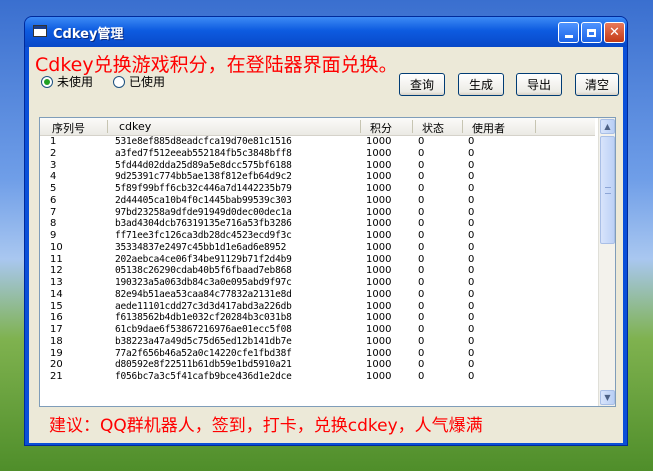  What do you see at coordinates (67, 81) in the screenshot?
I see `radio-unused: 未使用` at bounding box center [67, 81].